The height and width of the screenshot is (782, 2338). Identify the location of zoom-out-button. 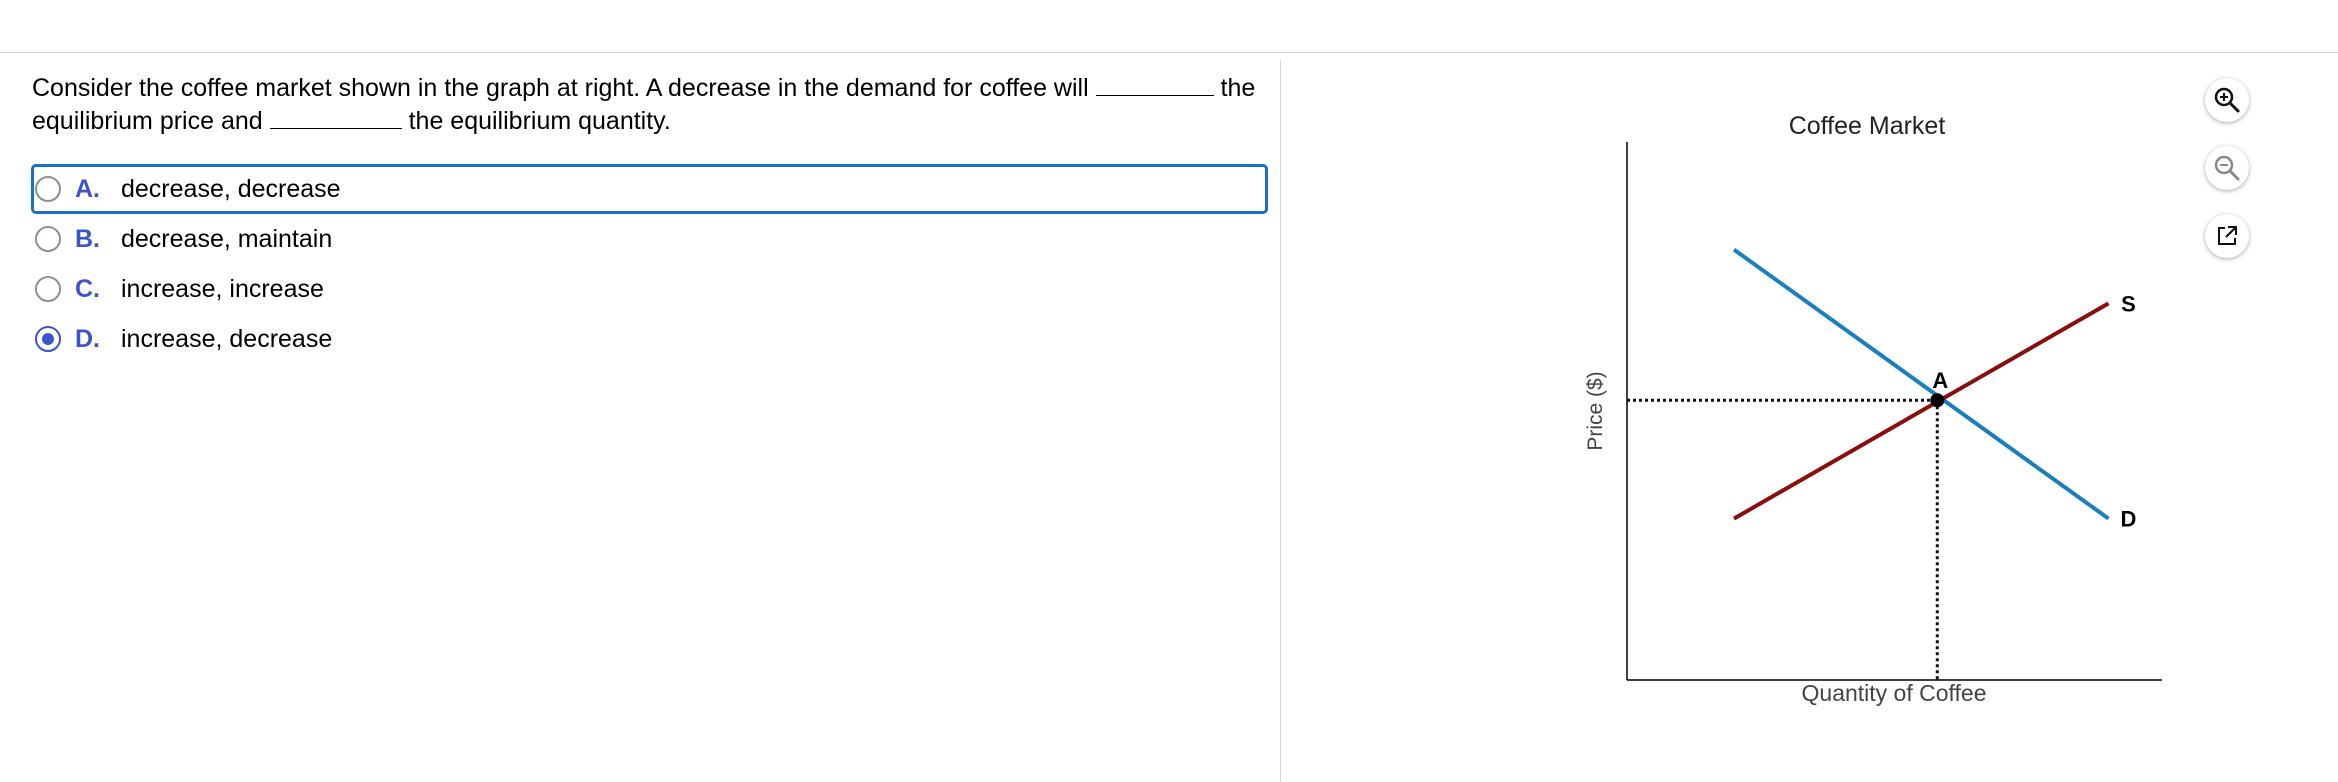
(2227, 168).